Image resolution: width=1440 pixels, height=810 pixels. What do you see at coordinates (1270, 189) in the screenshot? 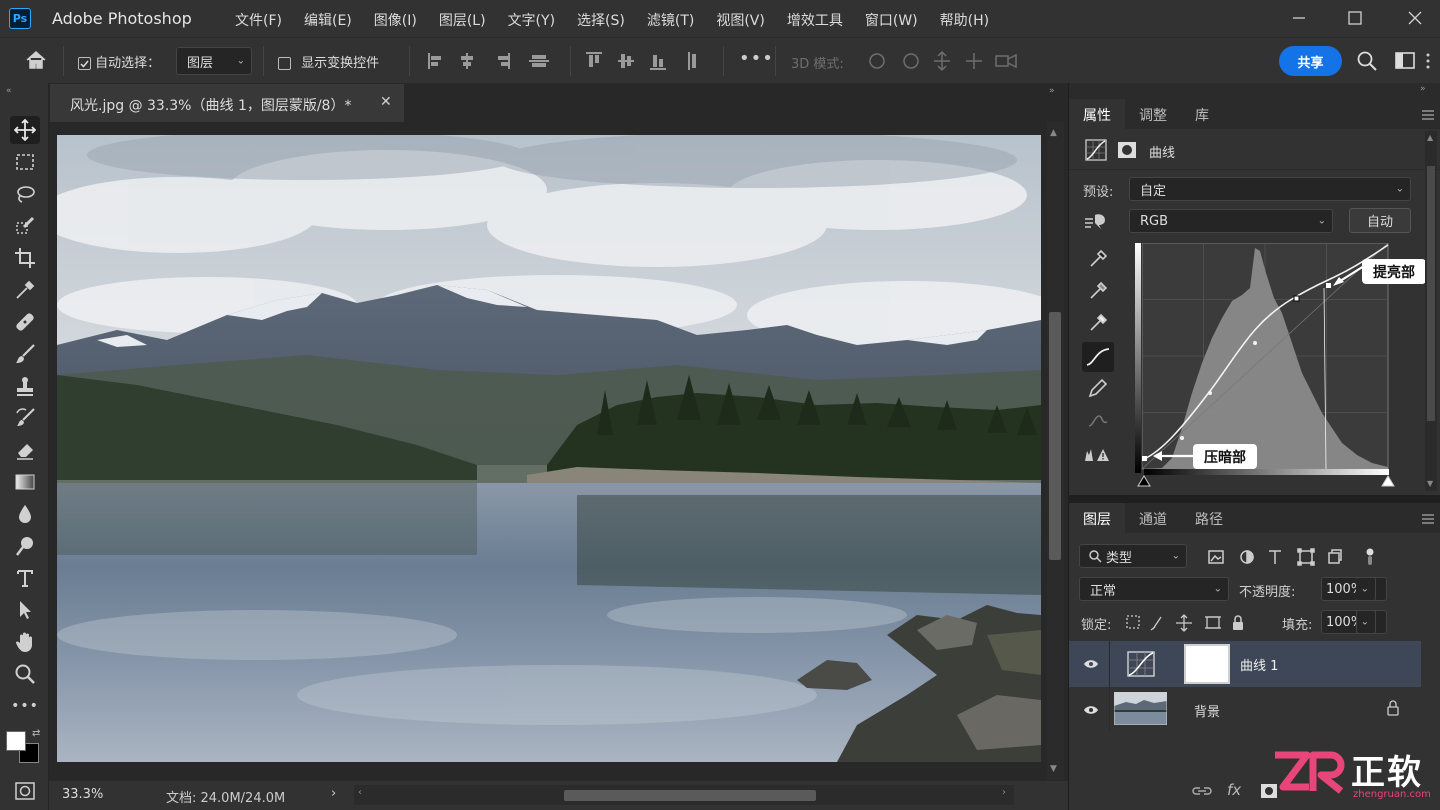
I see `preset-dropdown: 自定 ⌄` at bounding box center [1270, 189].